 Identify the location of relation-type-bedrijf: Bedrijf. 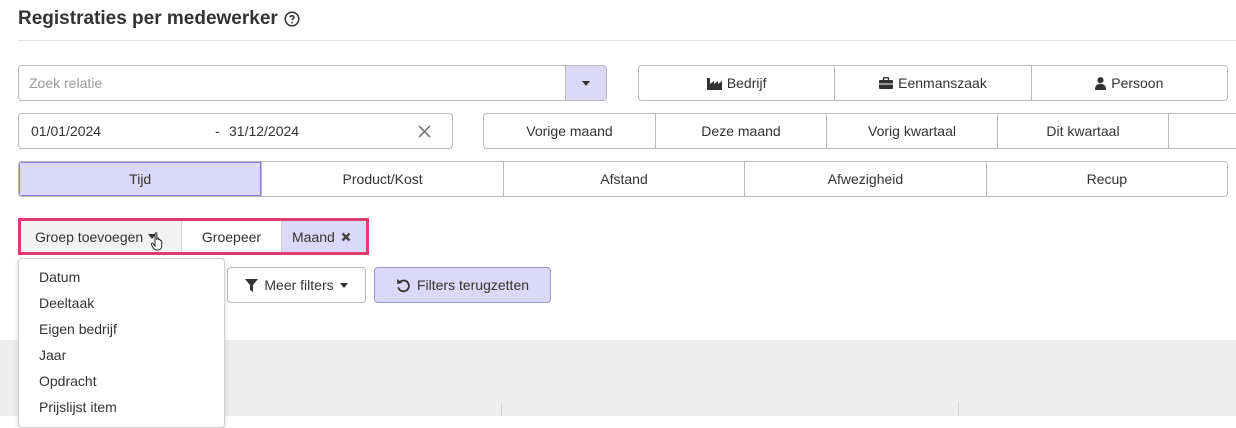
(737, 83).